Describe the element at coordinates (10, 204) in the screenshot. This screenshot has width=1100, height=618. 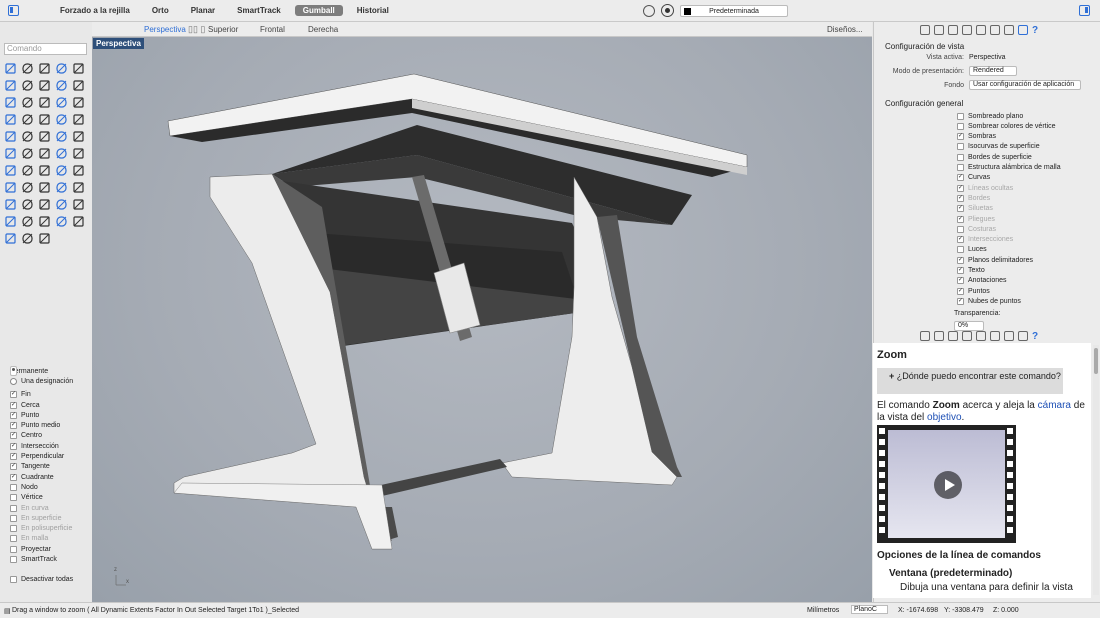
I see `help-icon` at that location.